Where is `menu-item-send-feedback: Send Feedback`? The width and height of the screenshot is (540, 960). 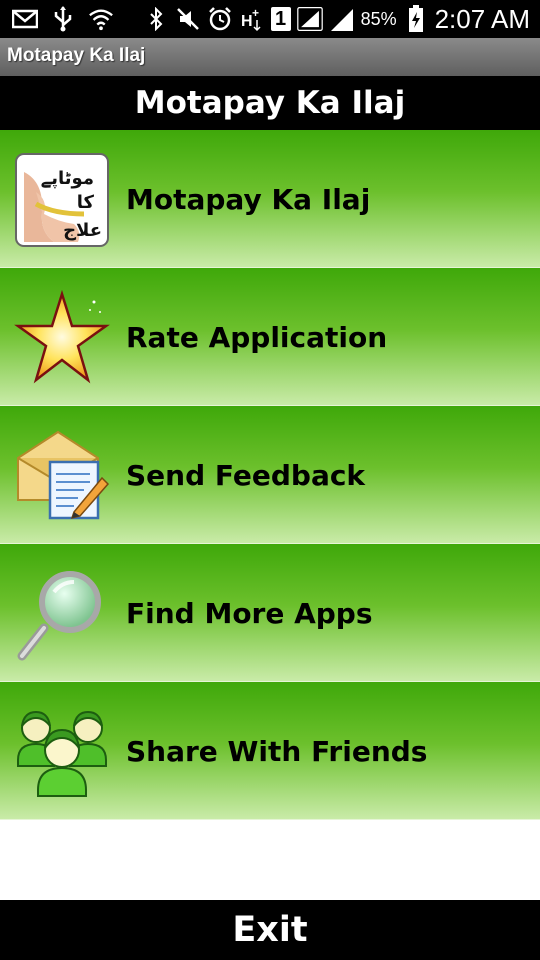
menu-item-send-feedback: Send Feedback is located at coordinates (270, 475).